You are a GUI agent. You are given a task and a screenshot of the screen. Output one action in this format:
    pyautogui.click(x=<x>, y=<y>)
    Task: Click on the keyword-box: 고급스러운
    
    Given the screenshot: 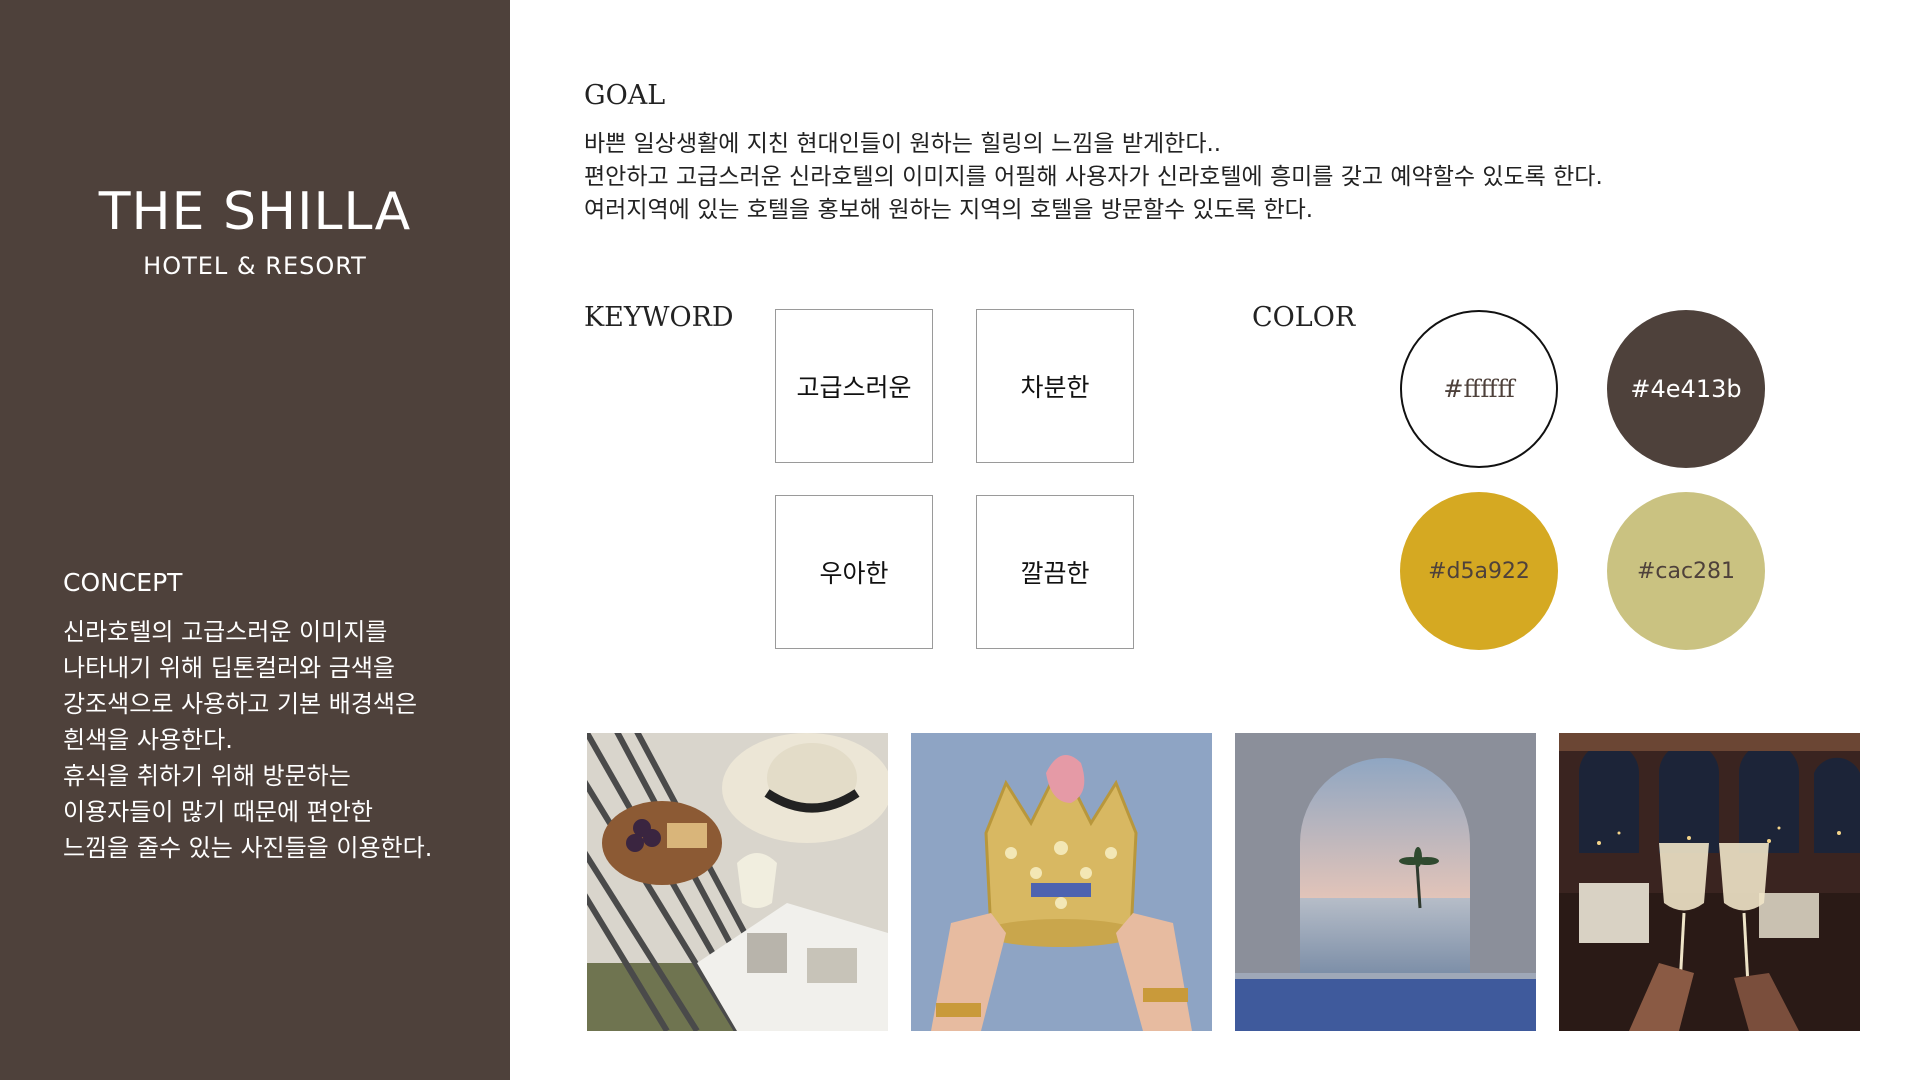 What is the action you would take?
    pyautogui.click(x=854, y=386)
    